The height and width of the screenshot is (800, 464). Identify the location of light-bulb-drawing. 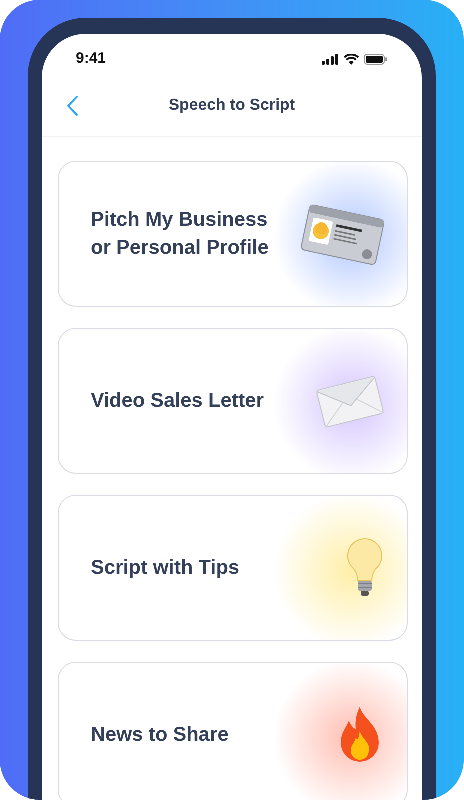
(365, 568).